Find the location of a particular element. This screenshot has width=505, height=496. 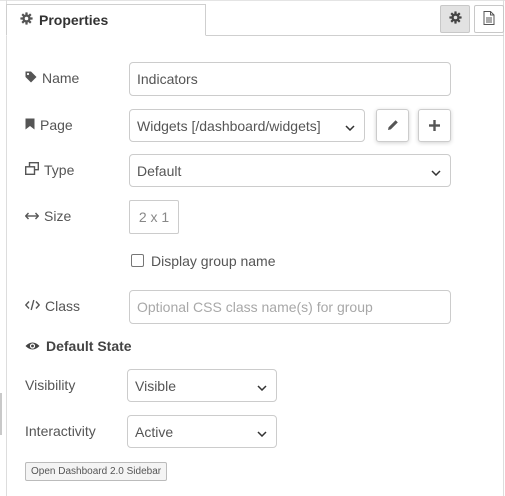

type-select-value: Default is located at coordinates (159, 170).